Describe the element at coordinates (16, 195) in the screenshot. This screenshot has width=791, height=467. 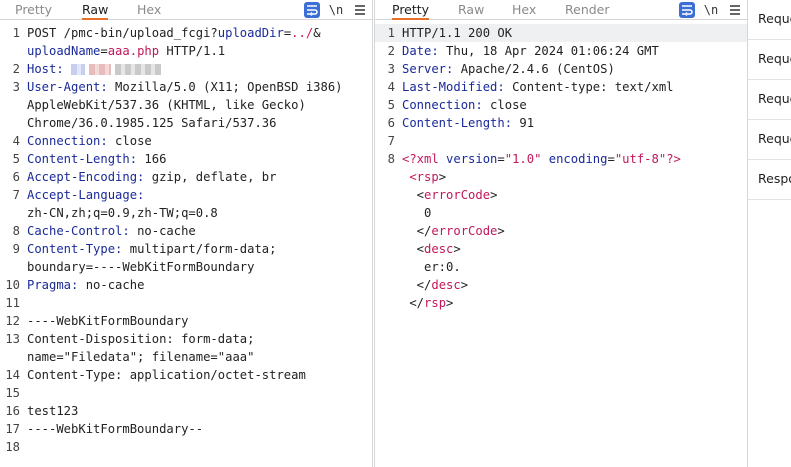
I see `line-number: 7` at that location.